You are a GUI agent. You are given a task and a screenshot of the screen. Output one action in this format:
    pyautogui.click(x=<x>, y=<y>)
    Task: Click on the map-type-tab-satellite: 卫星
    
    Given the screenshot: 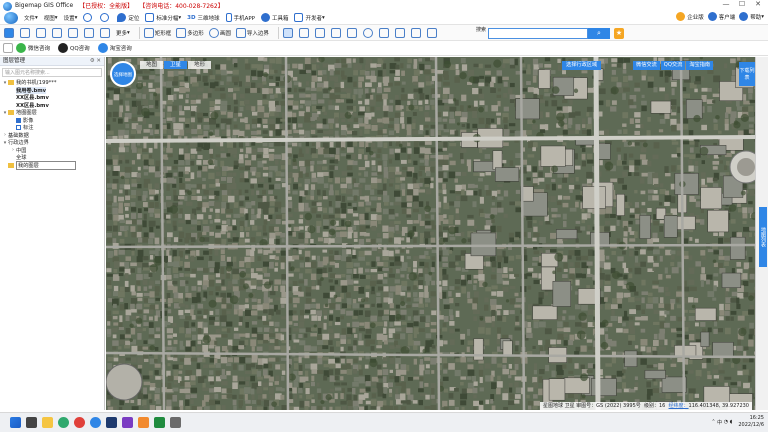 What is the action you would take?
    pyautogui.click(x=176, y=65)
    